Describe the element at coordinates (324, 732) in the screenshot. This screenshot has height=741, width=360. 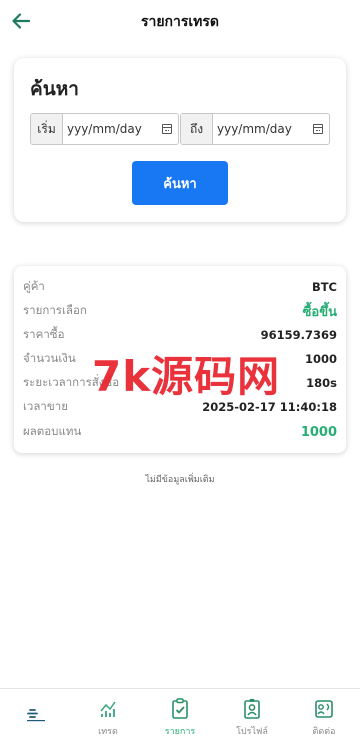
I see `nav-label-contact: ติดต่อ` at that location.